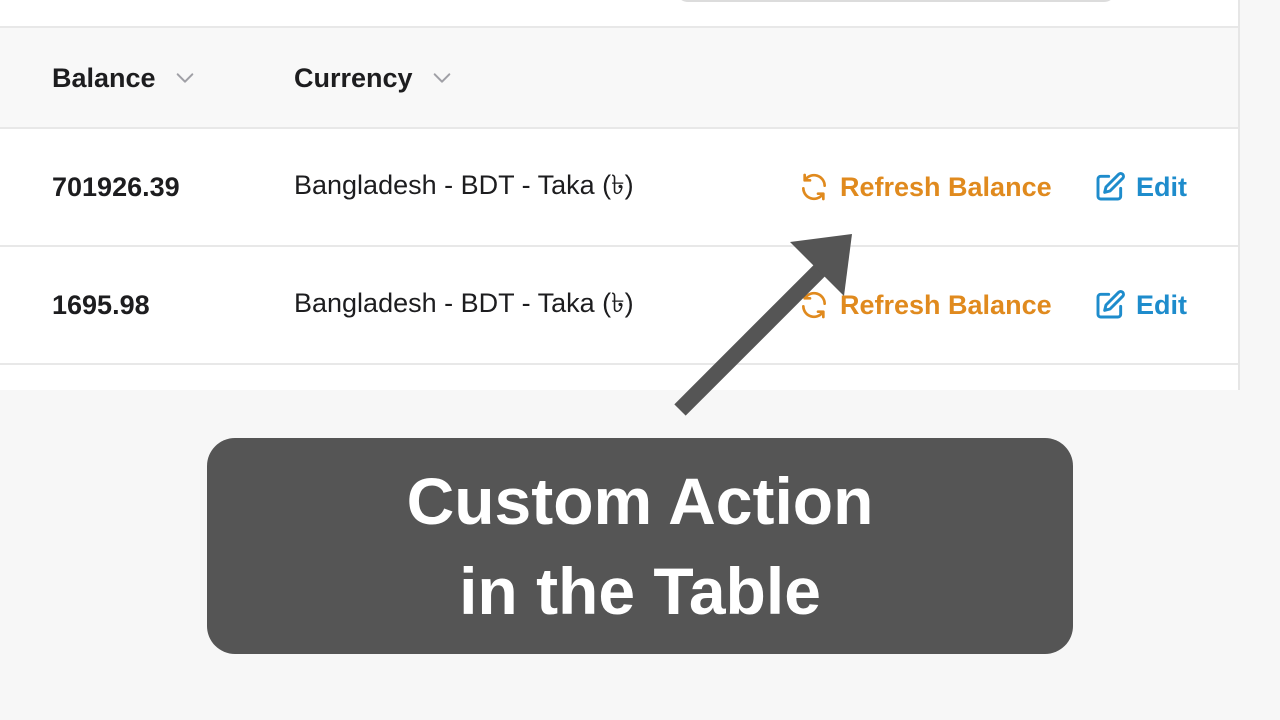 The image size is (1280, 720). Describe the element at coordinates (814, 187) in the screenshot. I see `refresh-icon` at that location.